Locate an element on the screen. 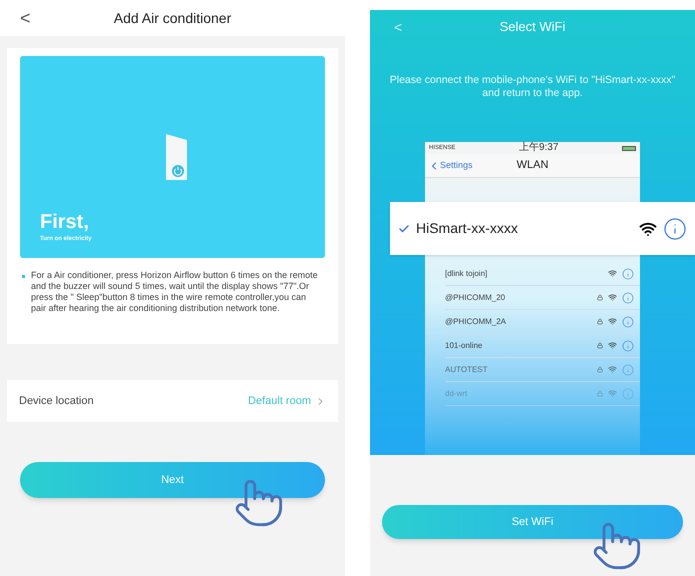 This screenshot has height=576, width=695. network-name: 101-online is located at coordinates (518, 346).